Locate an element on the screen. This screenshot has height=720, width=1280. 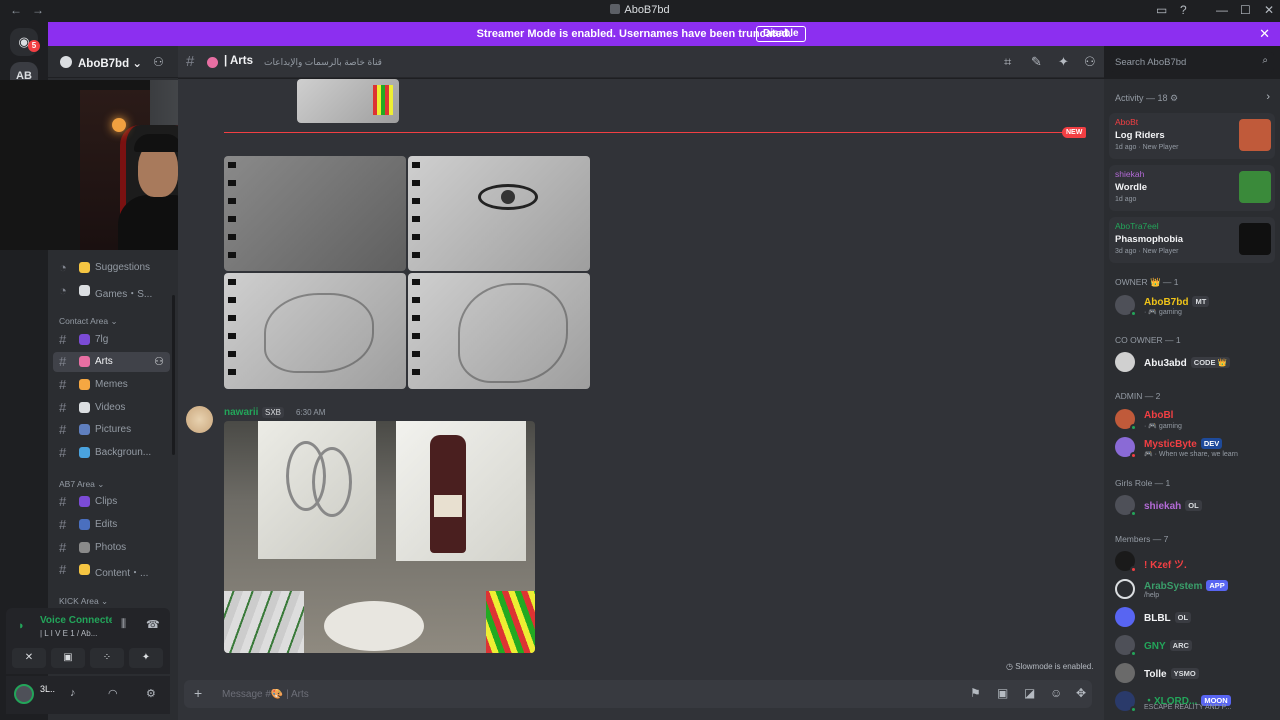
channel-memes: # Memes is located at coordinates (111, 385).